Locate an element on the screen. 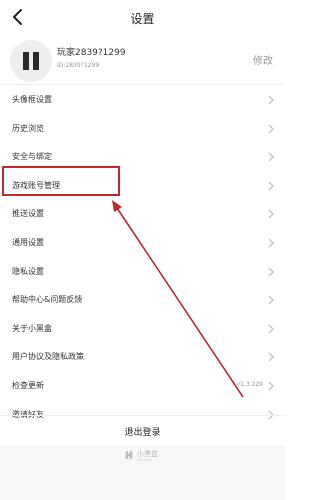 The width and height of the screenshot is (320, 500). user-id: ID:2839?1299 is located at coordinates (78, 65).